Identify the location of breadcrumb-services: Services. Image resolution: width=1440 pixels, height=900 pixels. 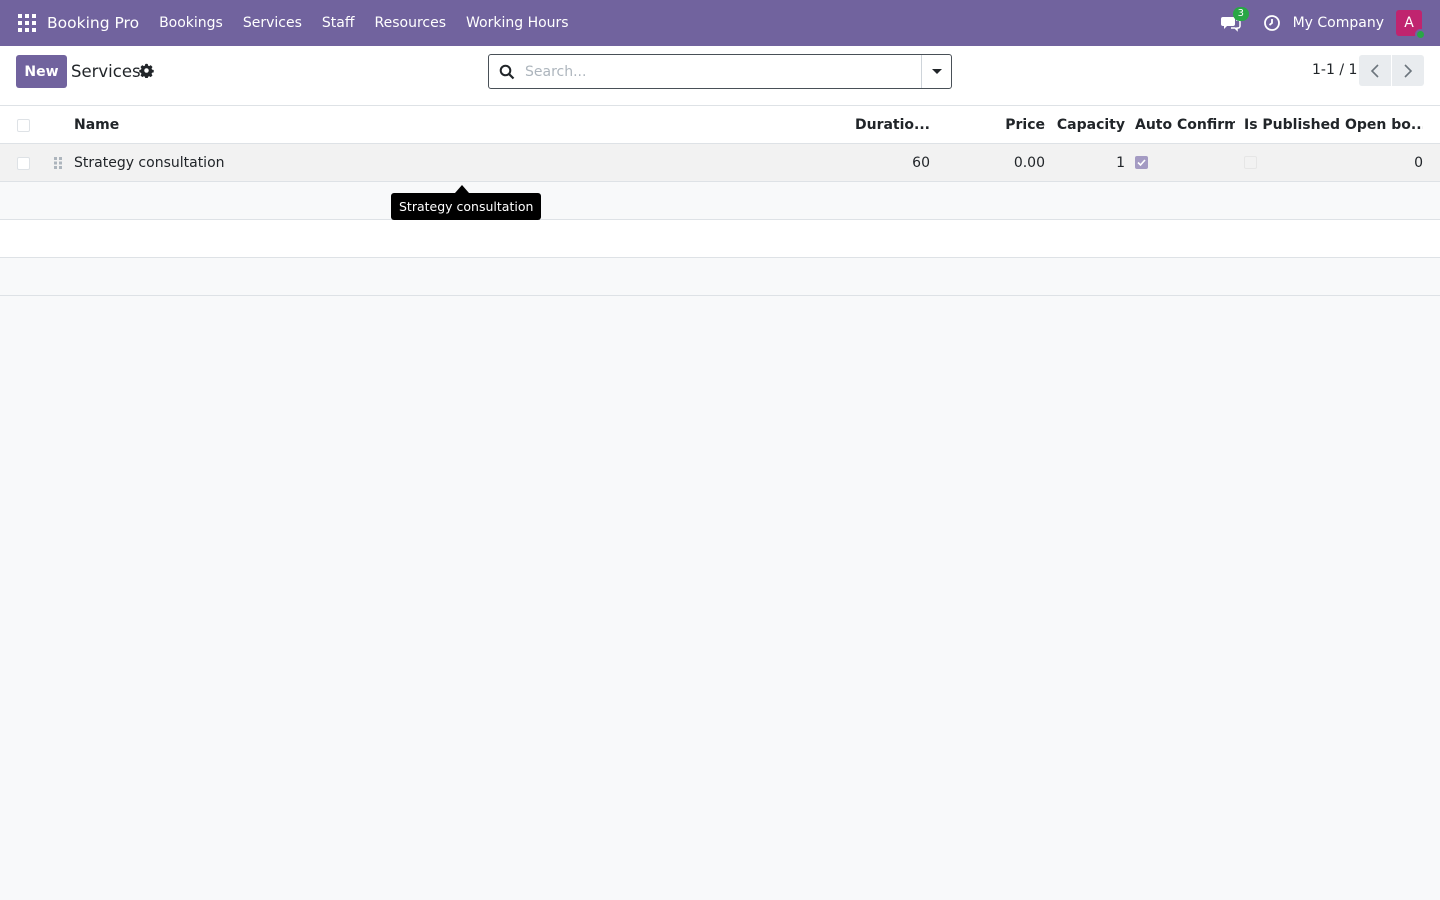
(106, 71).